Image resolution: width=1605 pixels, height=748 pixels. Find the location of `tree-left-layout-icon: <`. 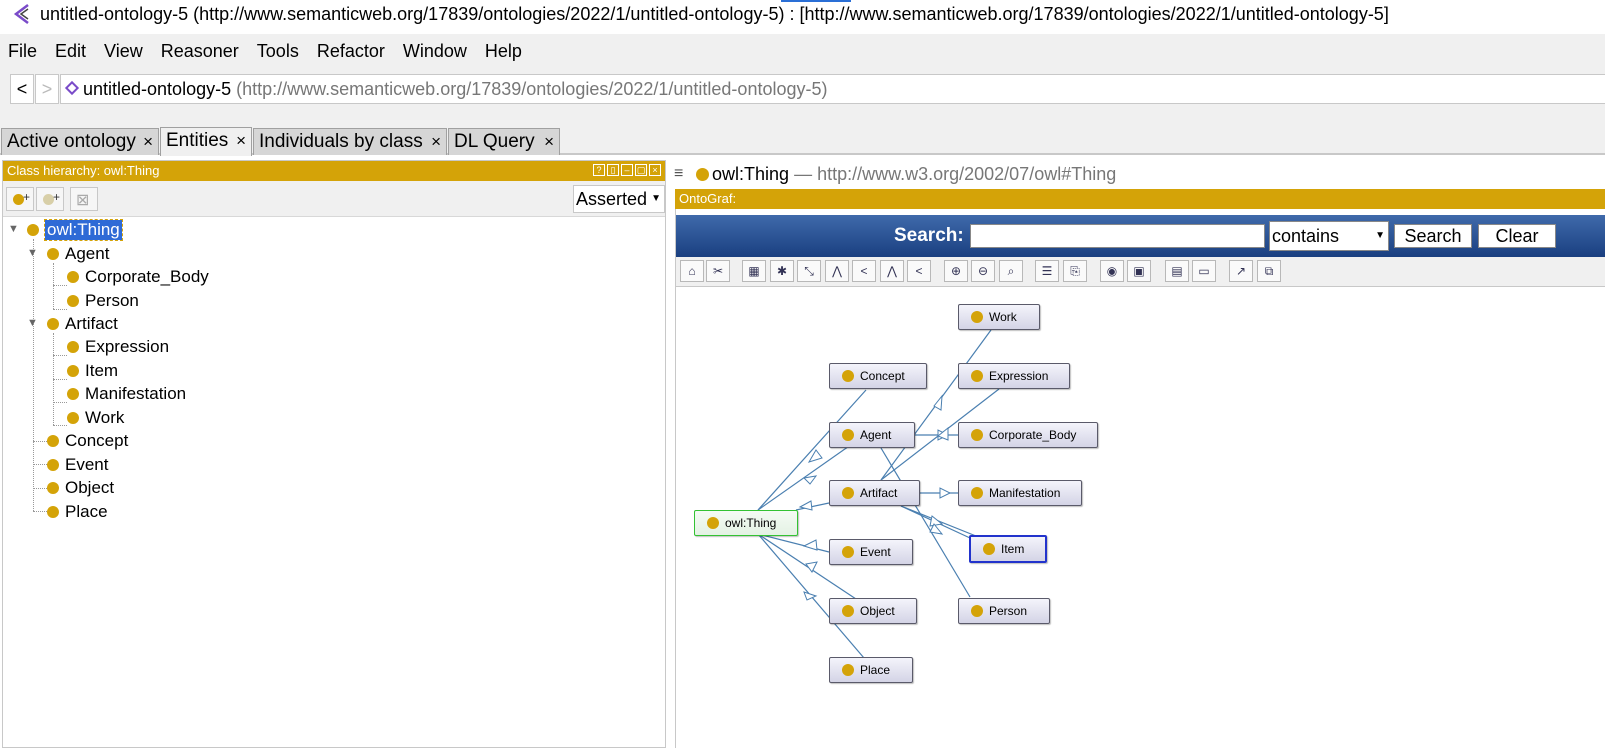

tree-left-layout-icon: < is located at coordinates (864, 271).